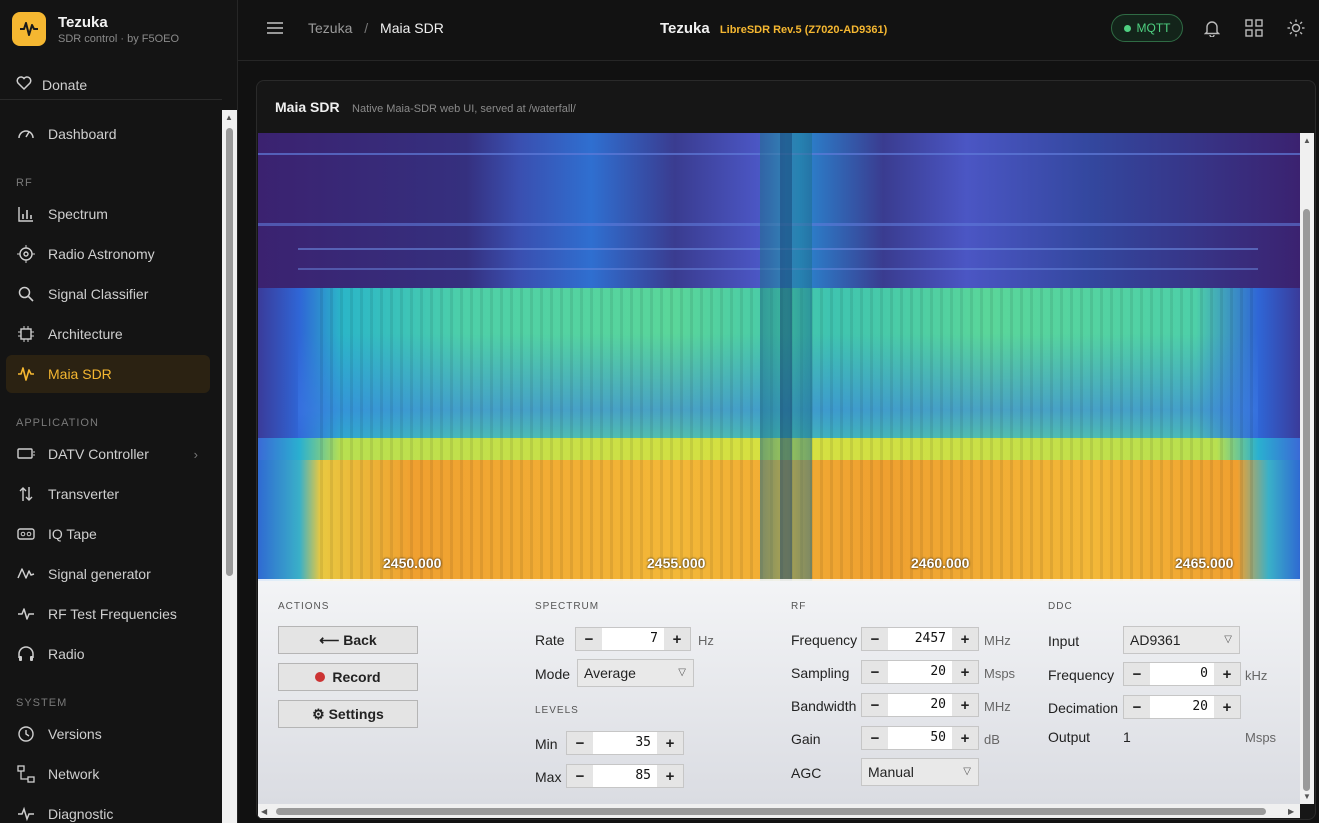 This screenshot has height=823, width=1319. What do you see at coordinates (589, 639) in the screenshot?
I see `rate-decrement-button: −` at bounding box center [589, 639].